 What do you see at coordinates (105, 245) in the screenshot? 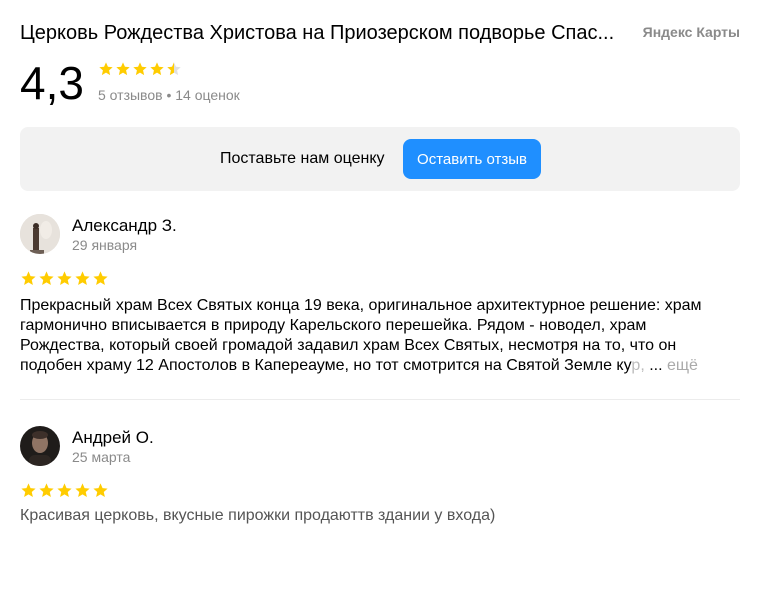
I see `review-date: 29 января` at bounding box center [105, 245].